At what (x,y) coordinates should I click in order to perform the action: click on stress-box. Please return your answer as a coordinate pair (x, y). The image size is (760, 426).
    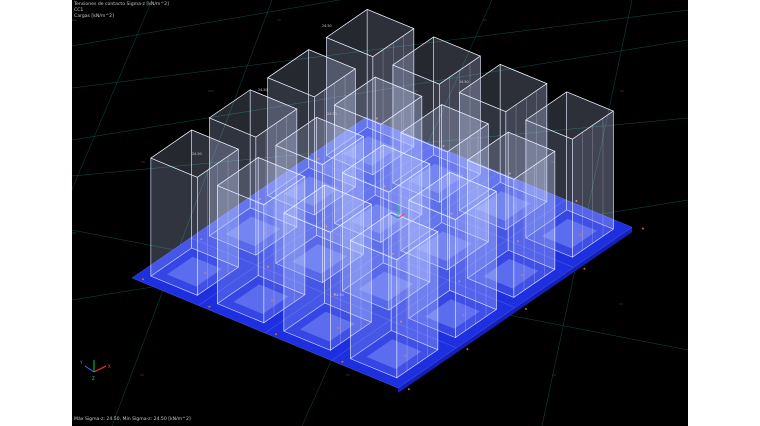
    Looking at the image, I should click on (394, 295).